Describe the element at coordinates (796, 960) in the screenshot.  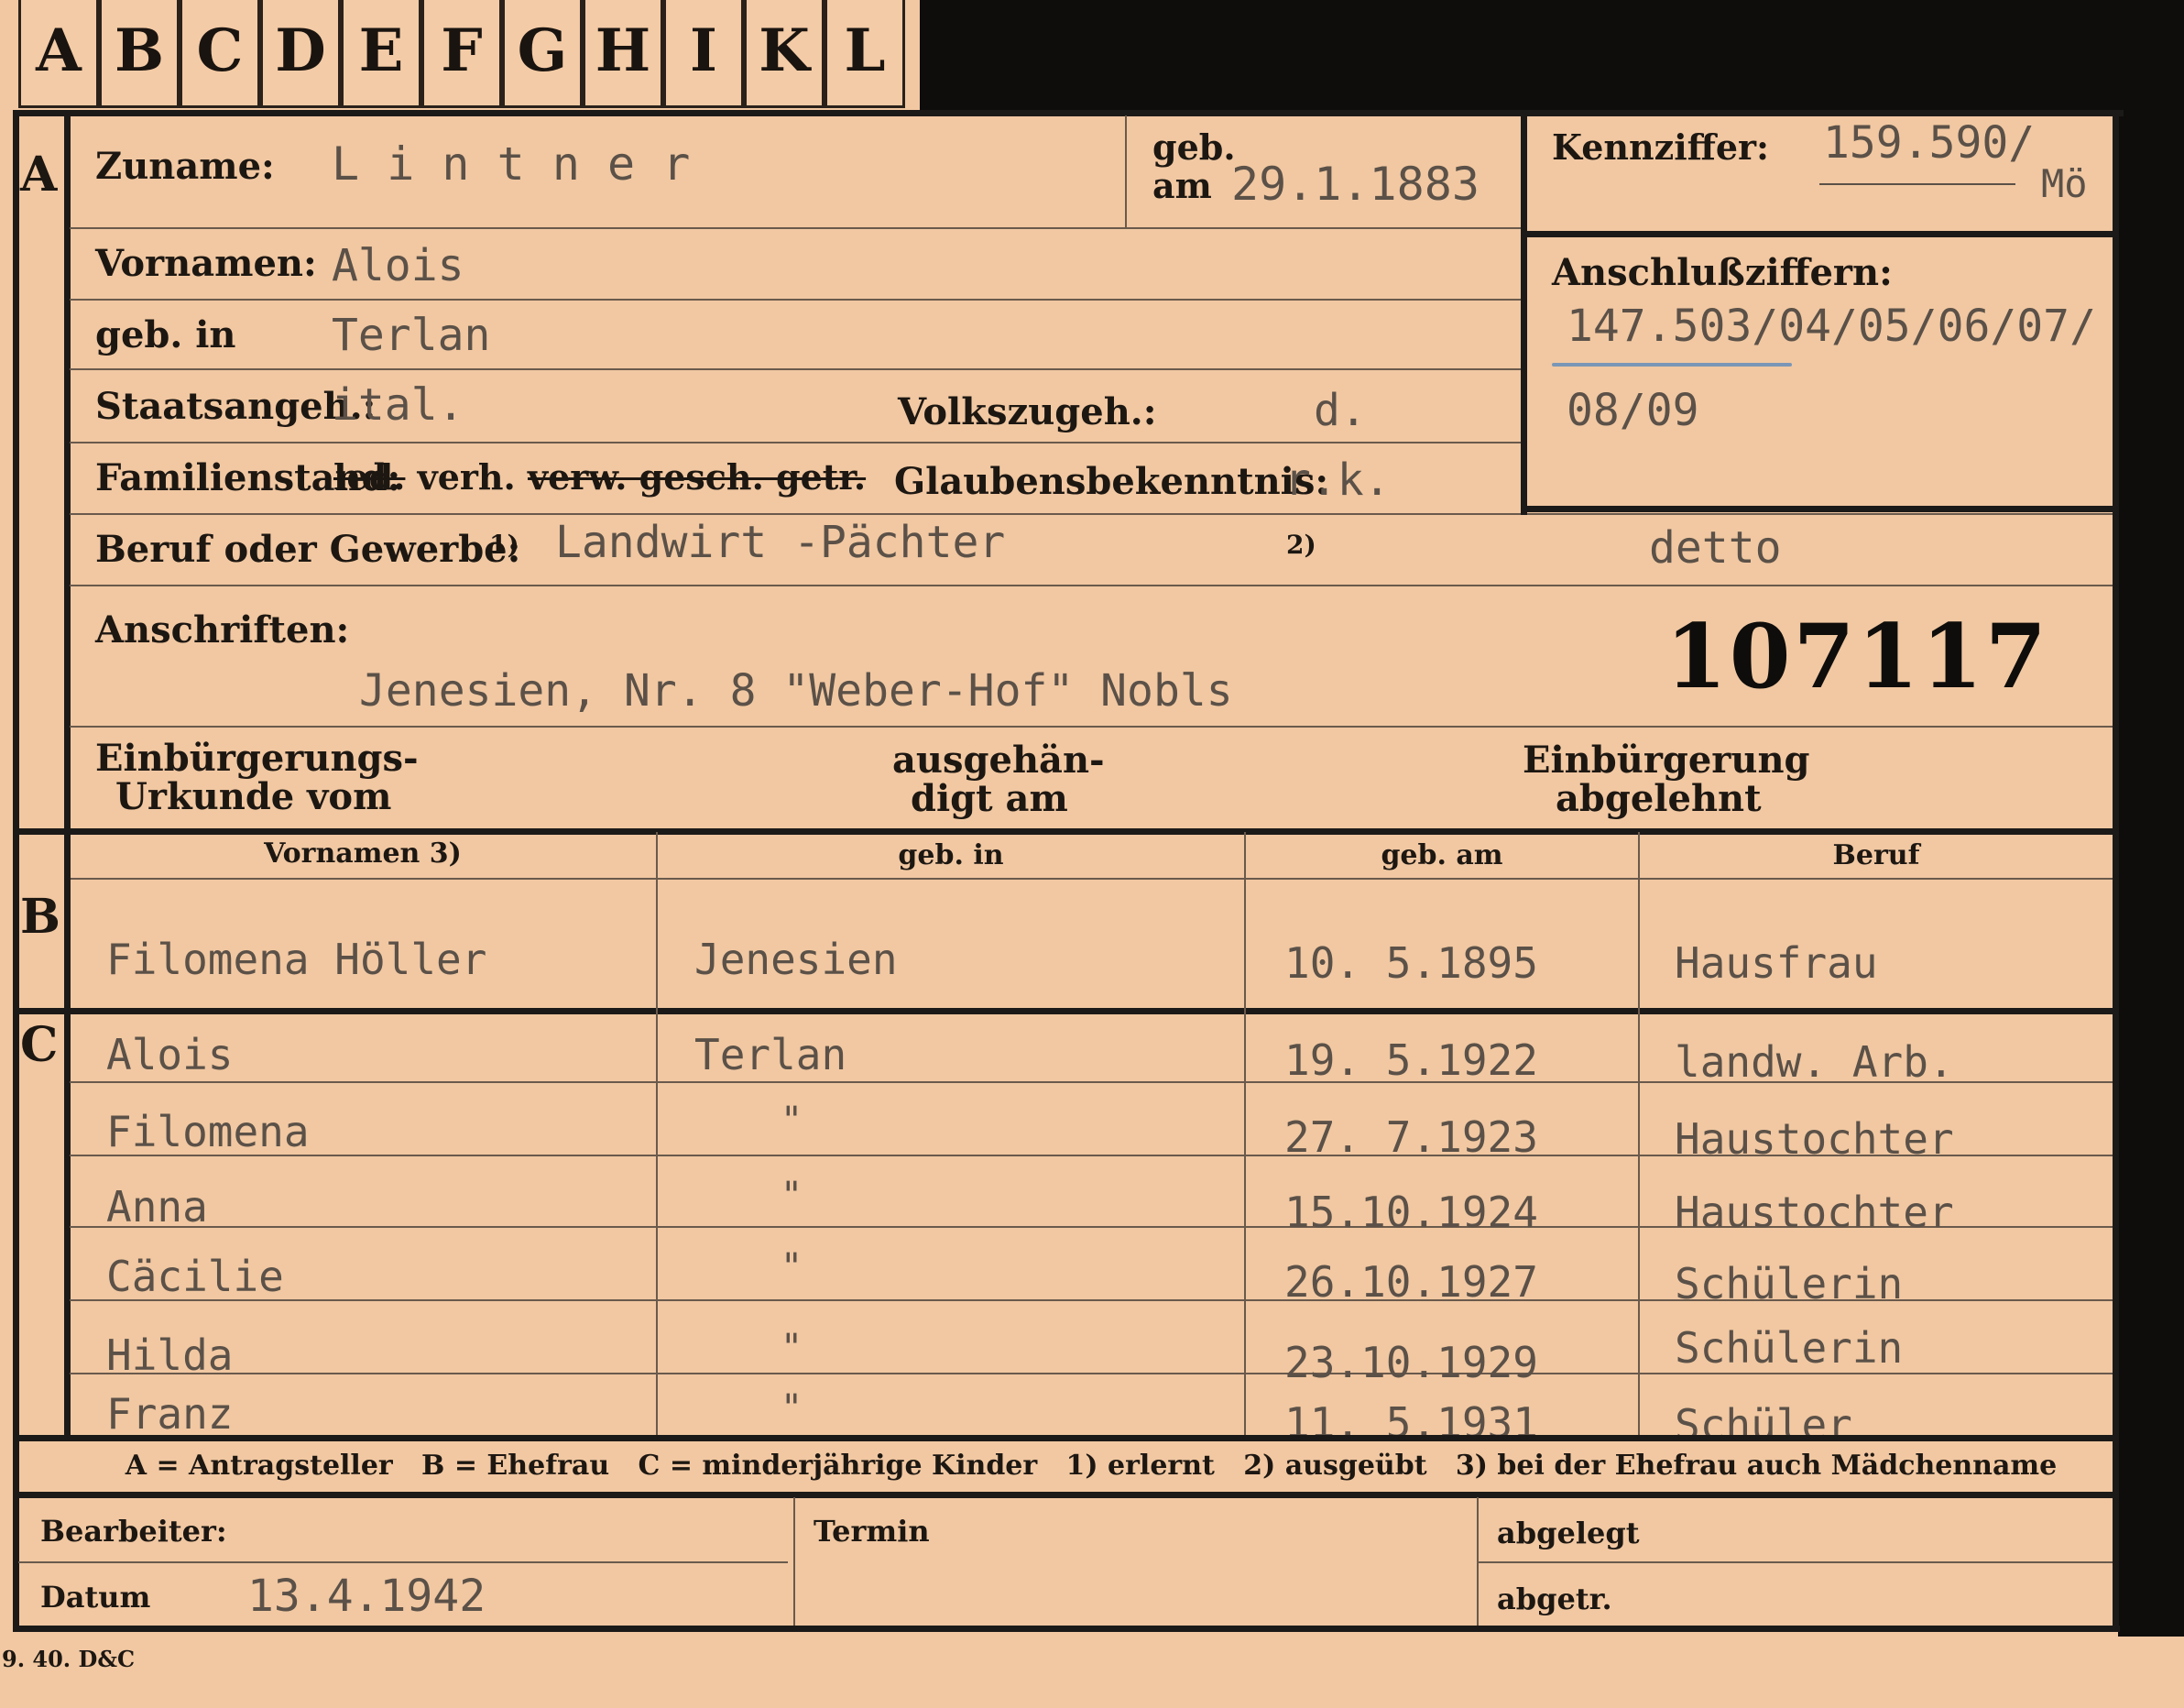
I see `spouse-birthplace: Jenesien` at that location.